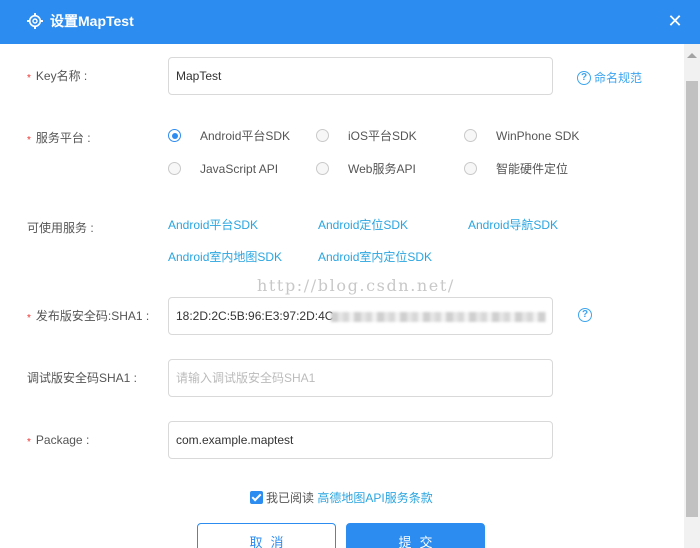 This screenshot has height=548, width=700. I want to click on dialog-title: 设置MapTest, so click(92, 21).